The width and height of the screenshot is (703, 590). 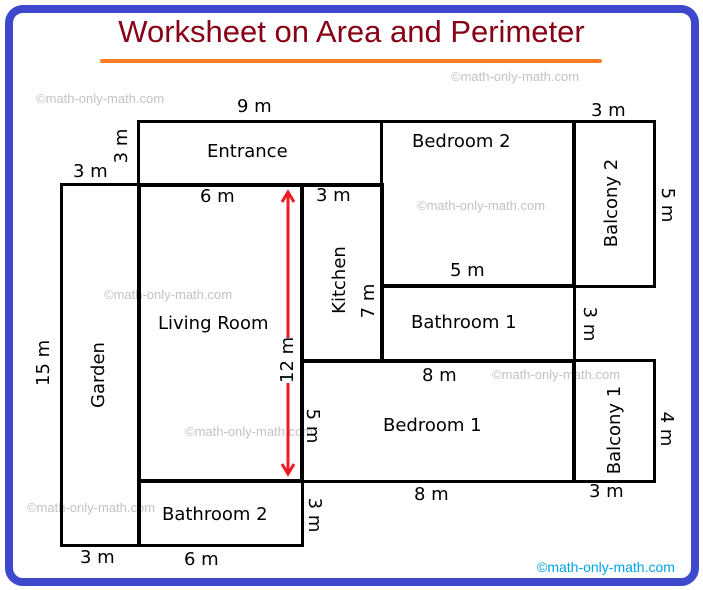 What do you see at coordinates (288, 333) in the screenshot?
I see `height-arrow` at bounding box center [288, 333].